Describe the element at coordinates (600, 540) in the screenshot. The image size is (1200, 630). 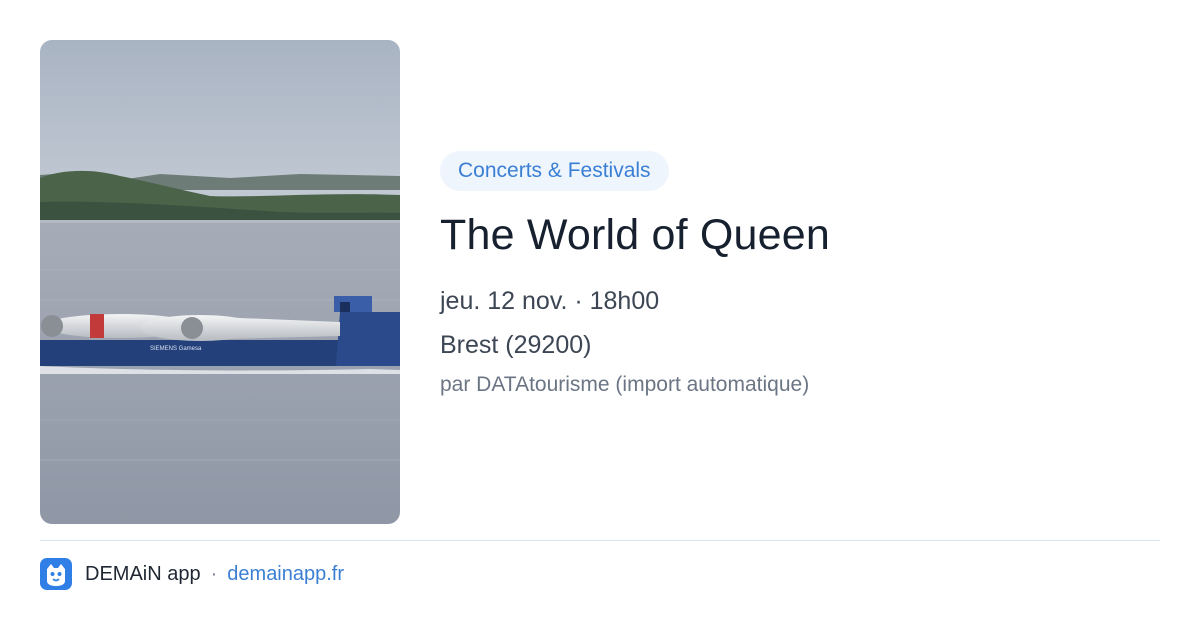
I see `divider` at that location.